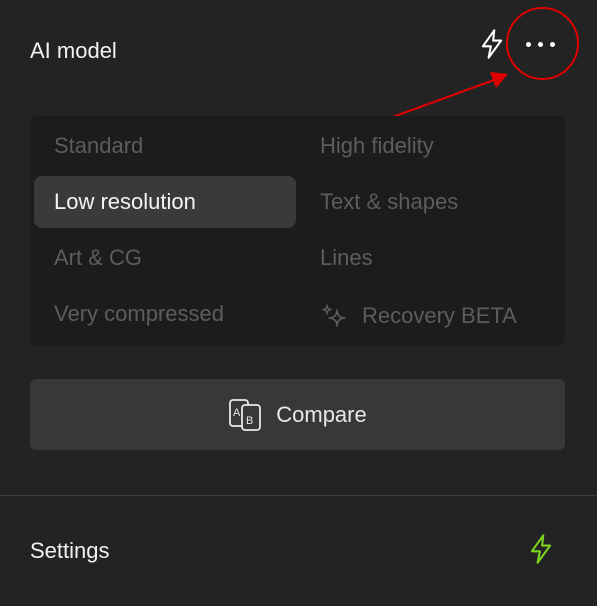 The width and height of the screenshot is (597, 606). Describe the element at coordinates (139, 313) in the screenshot. I see `model-option-label: Very compressed` at that location.